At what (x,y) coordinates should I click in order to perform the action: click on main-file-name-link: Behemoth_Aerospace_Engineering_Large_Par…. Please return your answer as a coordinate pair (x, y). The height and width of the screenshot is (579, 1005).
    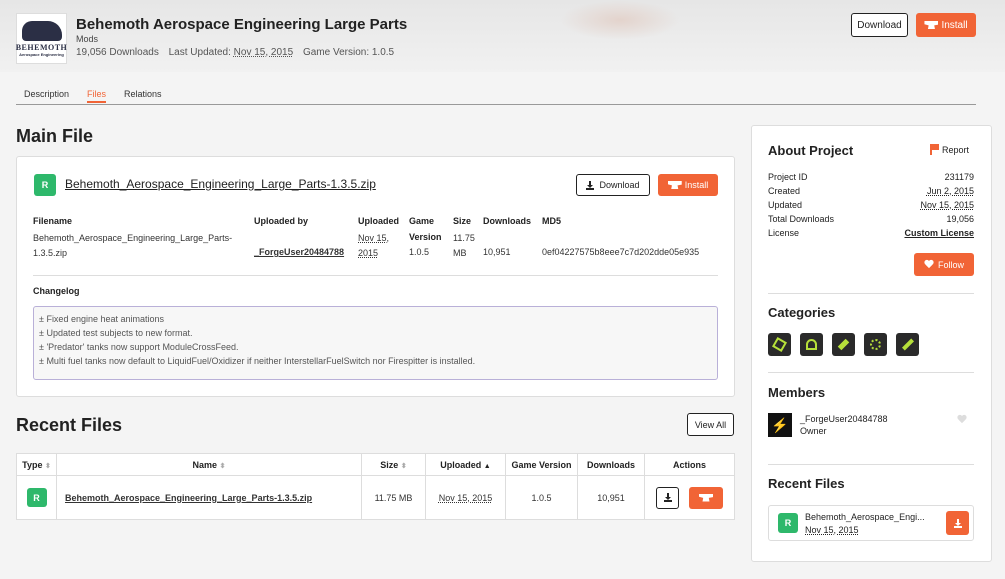
    Looking at the image, I should click on (220, 184).